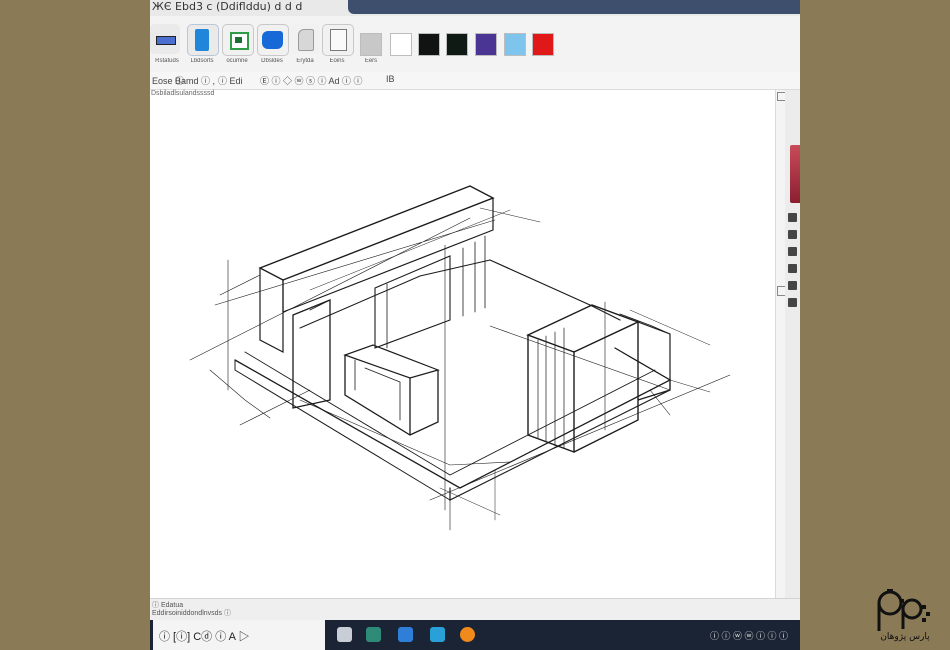  What do you see at coordinates (377, 390) in the screenshot?
I see `low-counter-inner` at bounding box center [377, 390].